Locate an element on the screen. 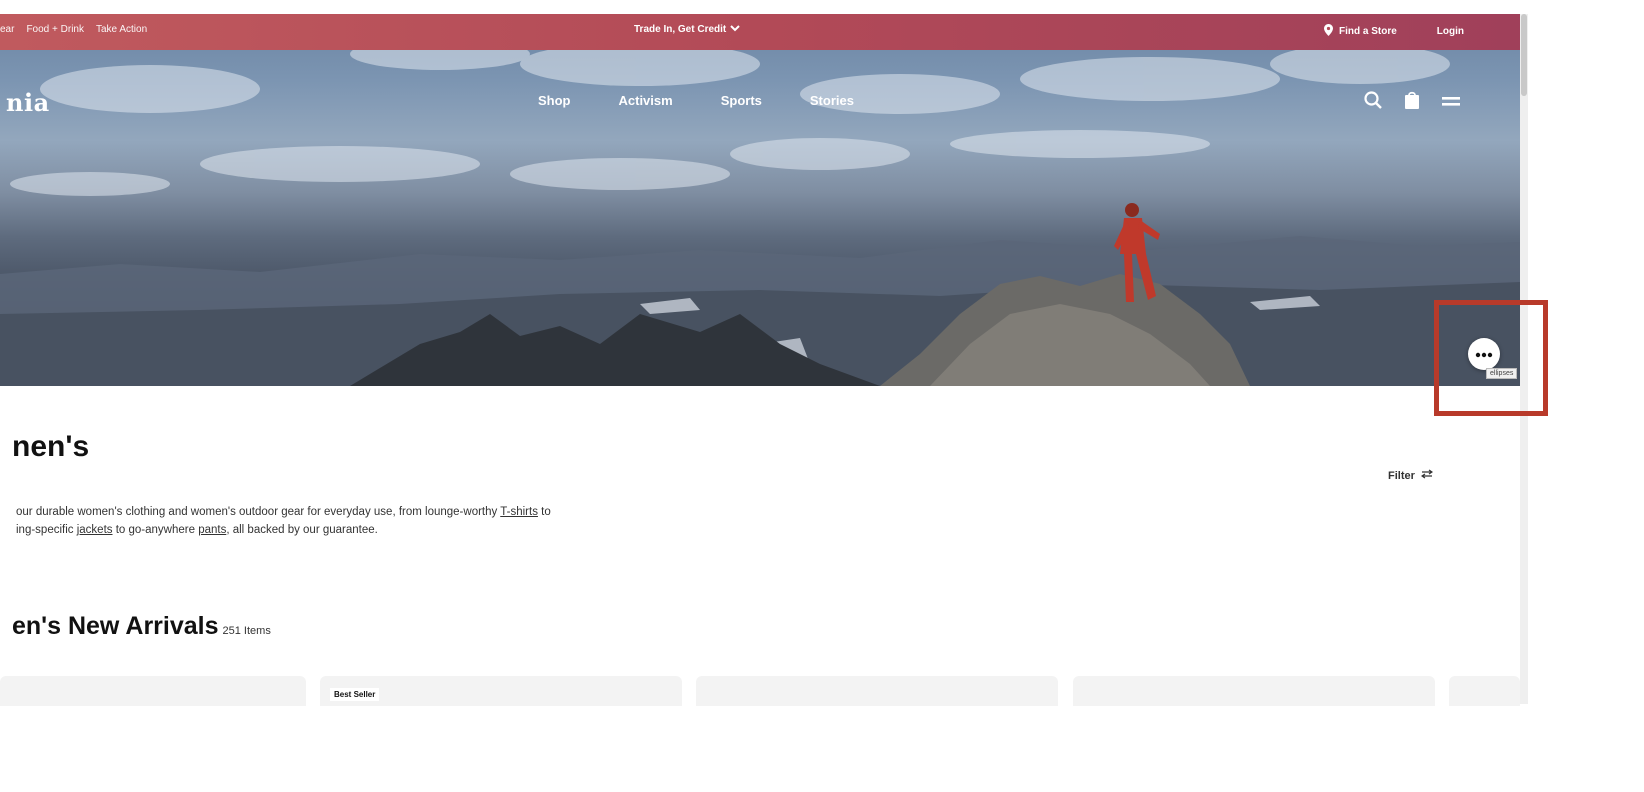 Image resolution: width=1644 pixels, height=792 pixels. promo-link-food-drink: Food + Drink is located at coordinates (55, 29).